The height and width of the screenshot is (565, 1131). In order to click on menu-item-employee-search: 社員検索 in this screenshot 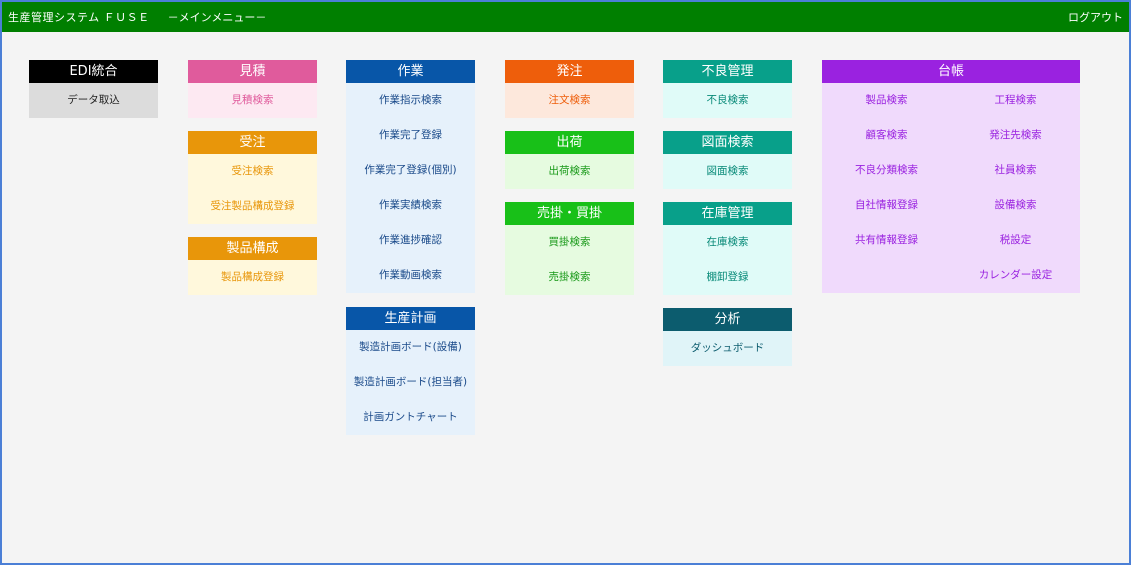, I will do `click(1015, 170)`.